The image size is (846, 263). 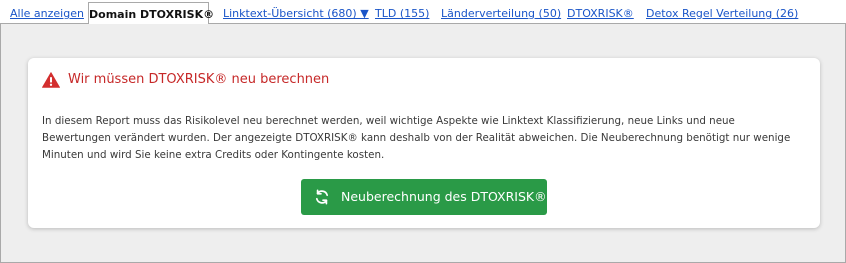 I want to click on tab-domain-dtoxrisk: Domain DTOXRISK®, so click(x=151, y=13).